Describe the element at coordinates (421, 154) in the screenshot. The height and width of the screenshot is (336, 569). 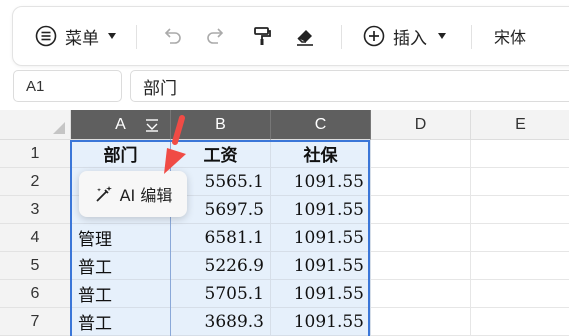
I see `cell-d1` at that location.